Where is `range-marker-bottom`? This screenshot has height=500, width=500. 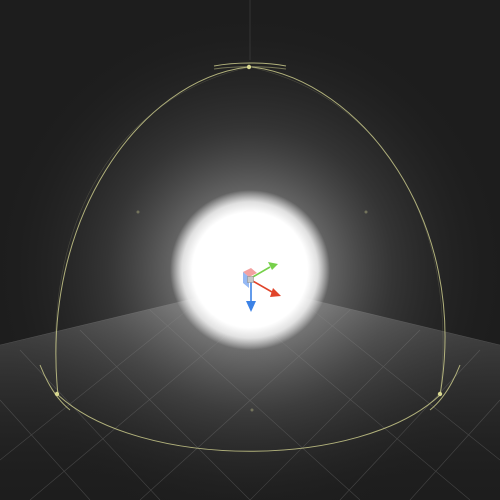
range-marker-bottom is located at coordinates (252, 410).